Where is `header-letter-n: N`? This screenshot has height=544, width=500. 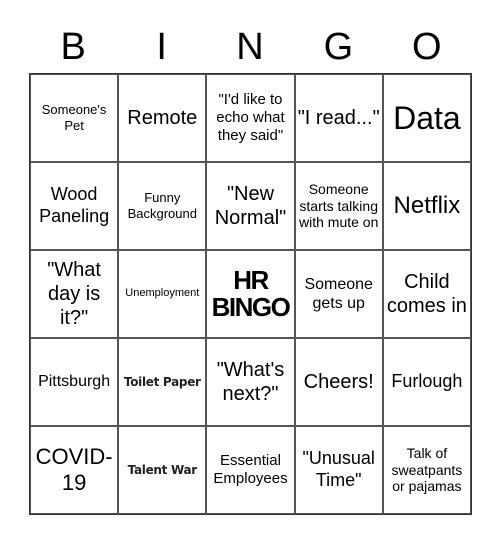 header-letter-n: N is located at coordinates (250, 47).